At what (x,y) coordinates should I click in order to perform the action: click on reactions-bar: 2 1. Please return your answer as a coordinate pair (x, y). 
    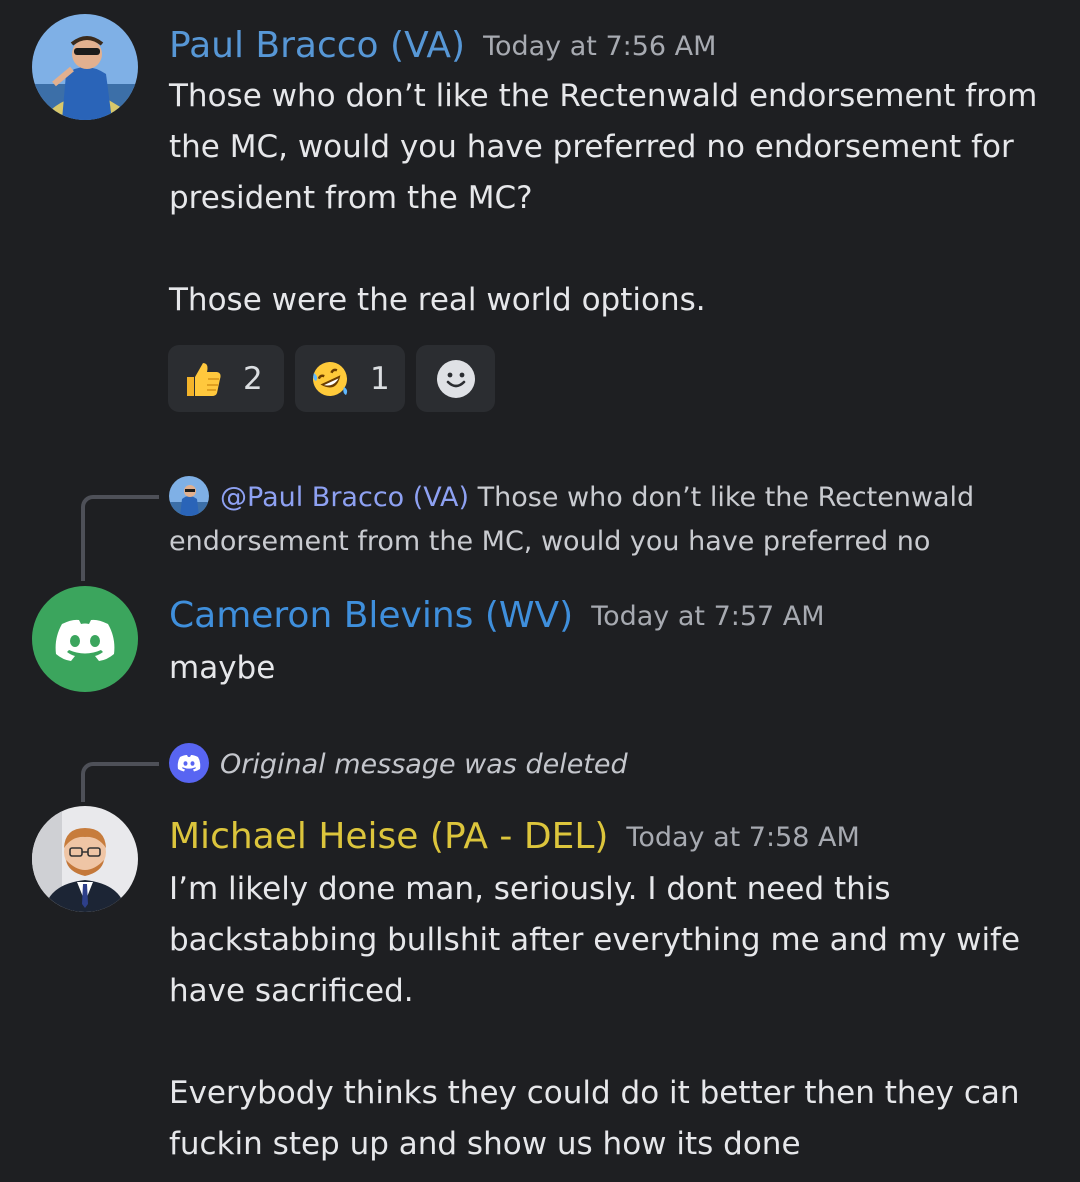
    Looking at the image, I should click on (331, 378).